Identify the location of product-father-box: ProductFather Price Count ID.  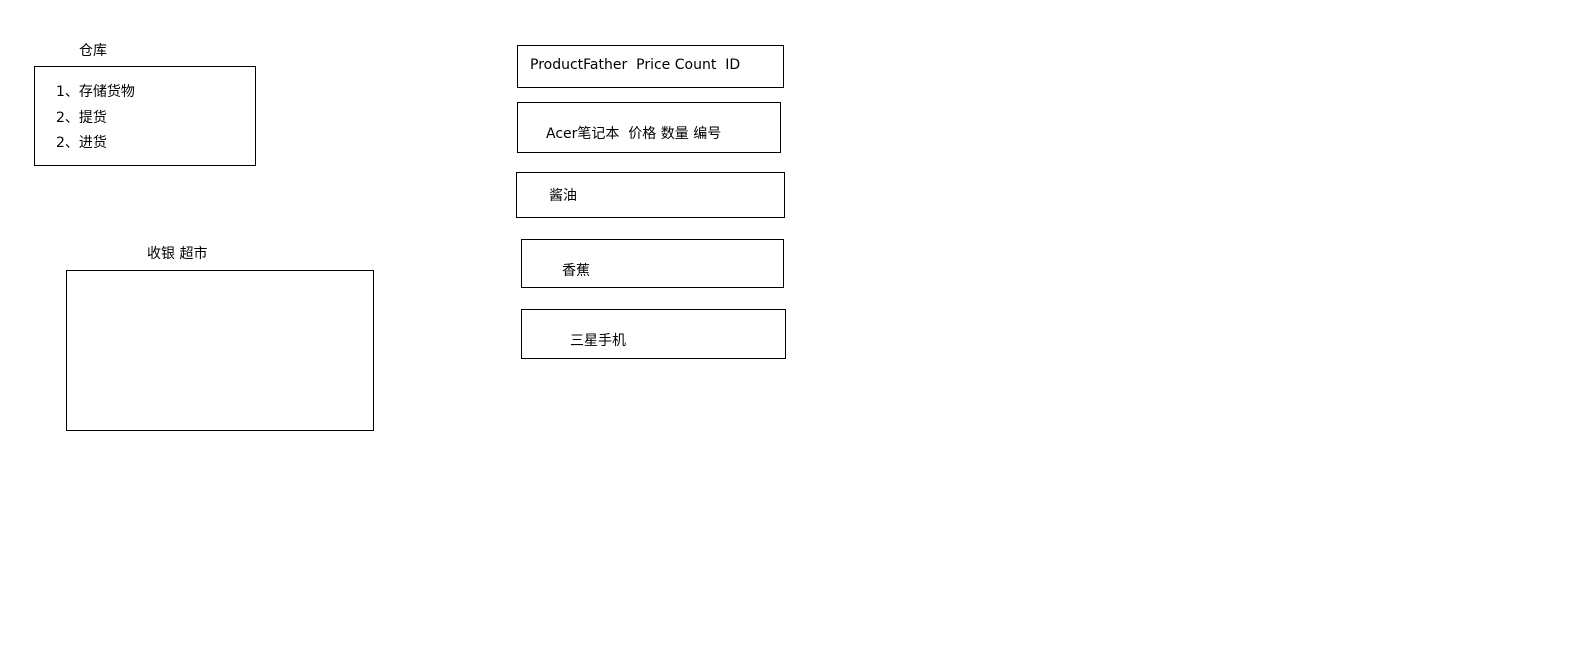
(650, 66).